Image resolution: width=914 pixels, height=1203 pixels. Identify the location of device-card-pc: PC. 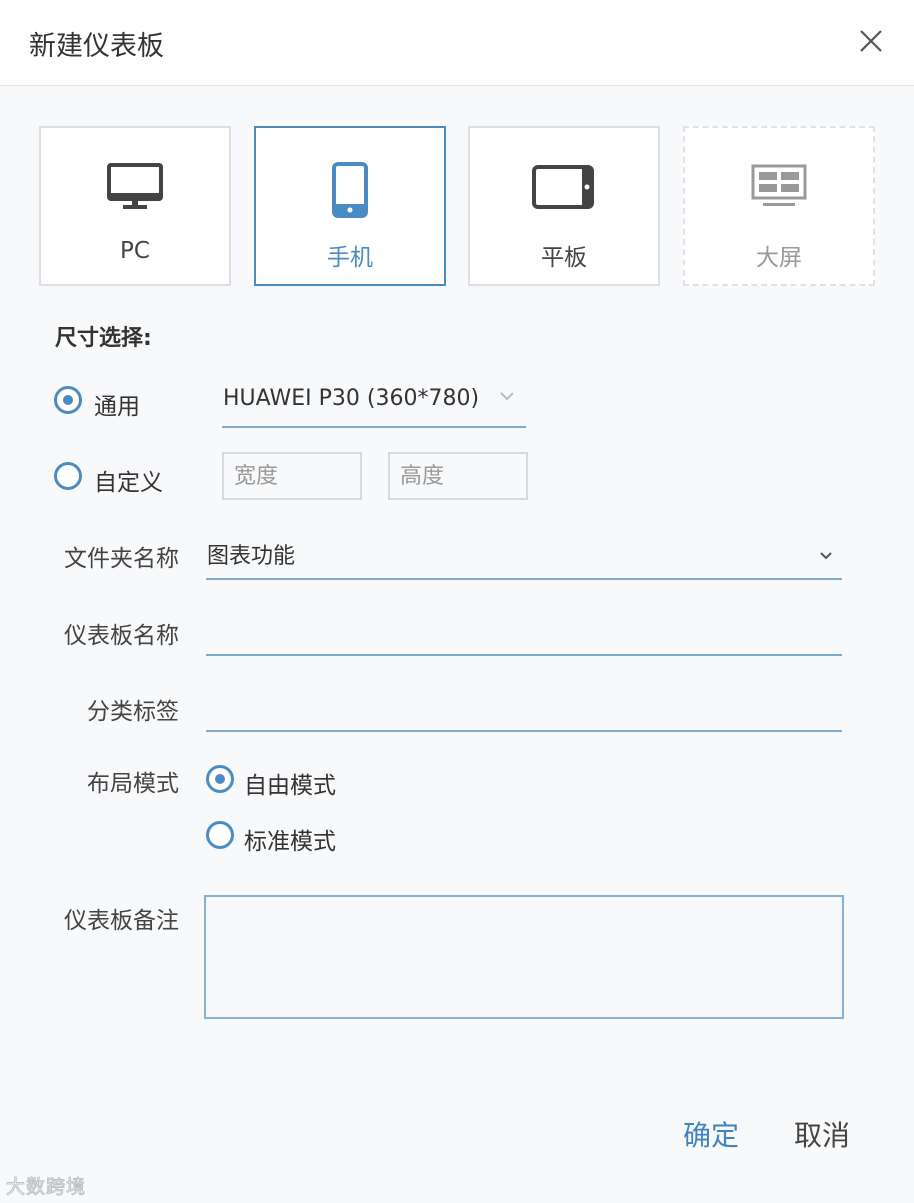
(135, 206).